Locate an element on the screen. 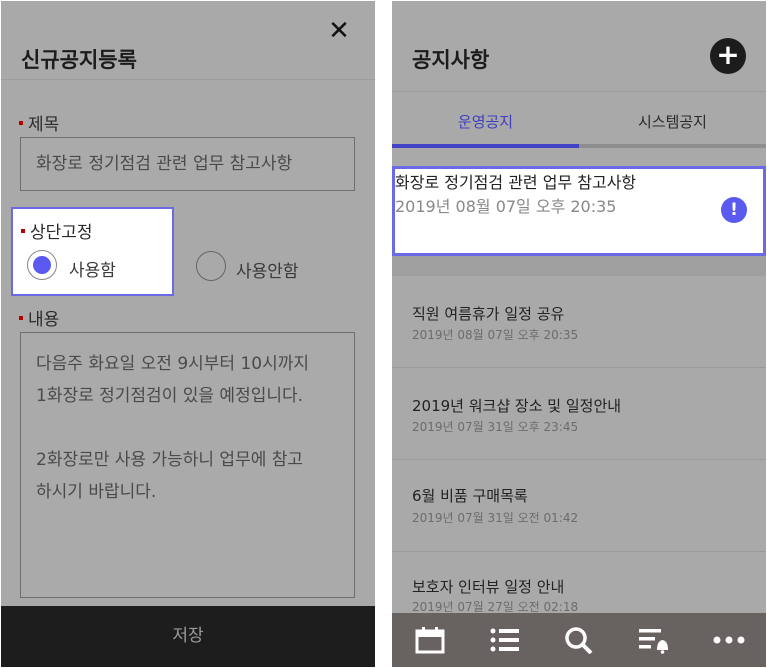 The width and height of the screenshot is (767, 668). notice-title: 화장로 정기점검 관련 업무 참고사항 is located at coordinates (516, 182).